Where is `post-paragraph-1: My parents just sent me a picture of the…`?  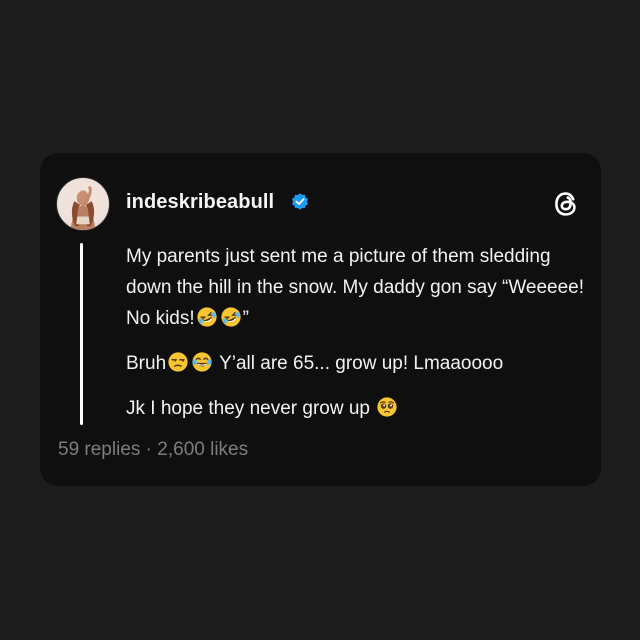
post-paragraph-1: My parents just sent me a picture of the… is located at coordinates (356, 287).